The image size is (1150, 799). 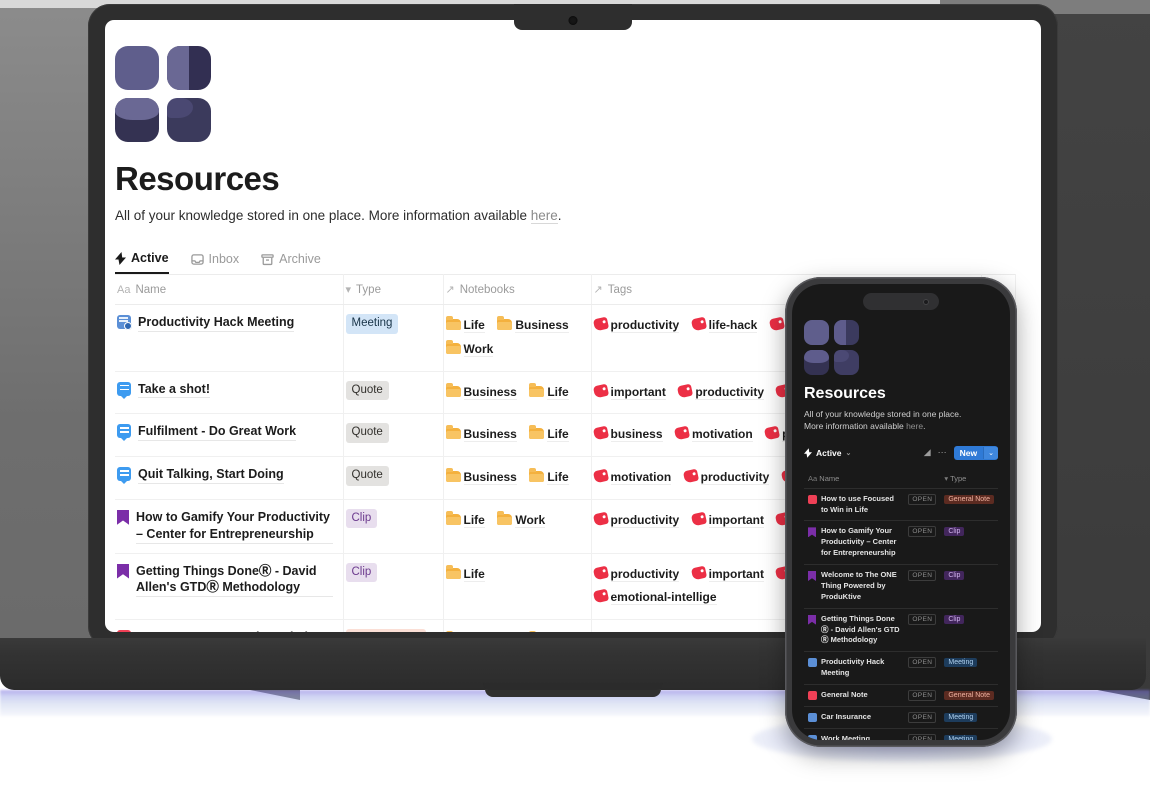 What do you see at coordinates (229, 435) in the screenshot?
I see `cell-name: Fulfilment - Do Great Work` at bounding box center [229, 435].